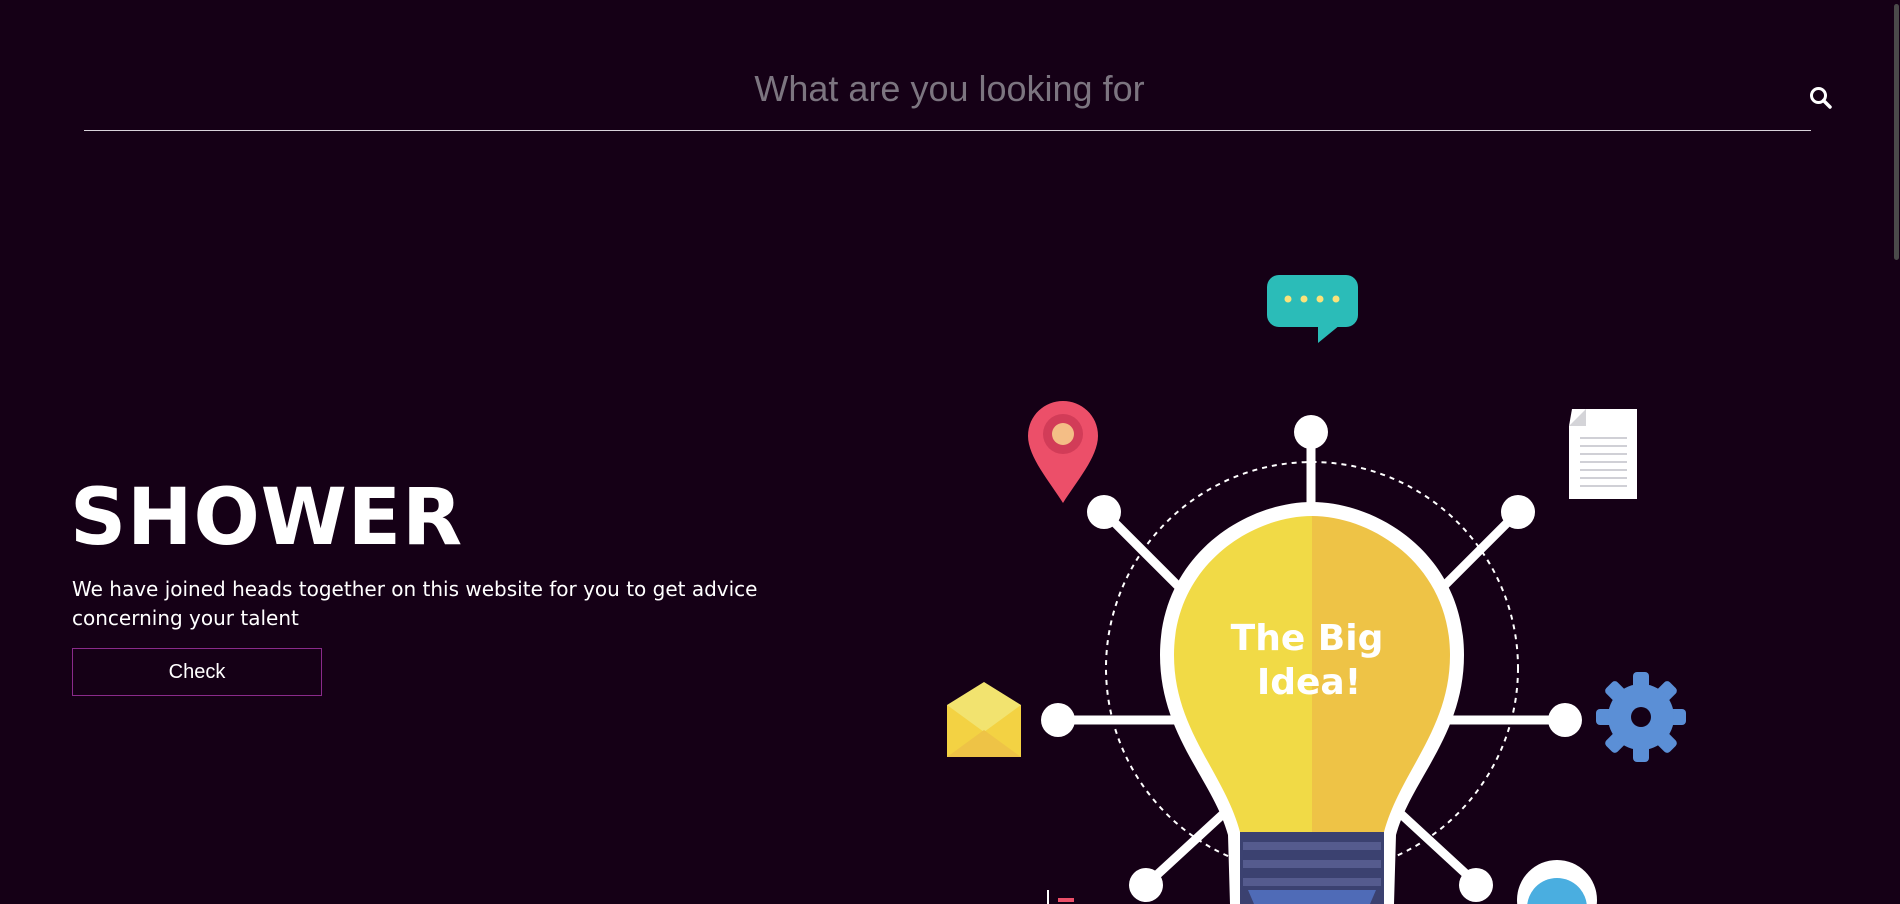  Describe the element at coordinates (1309, 682) in the screenshot. I see `bulb-text-line2: Idea!` at that location.